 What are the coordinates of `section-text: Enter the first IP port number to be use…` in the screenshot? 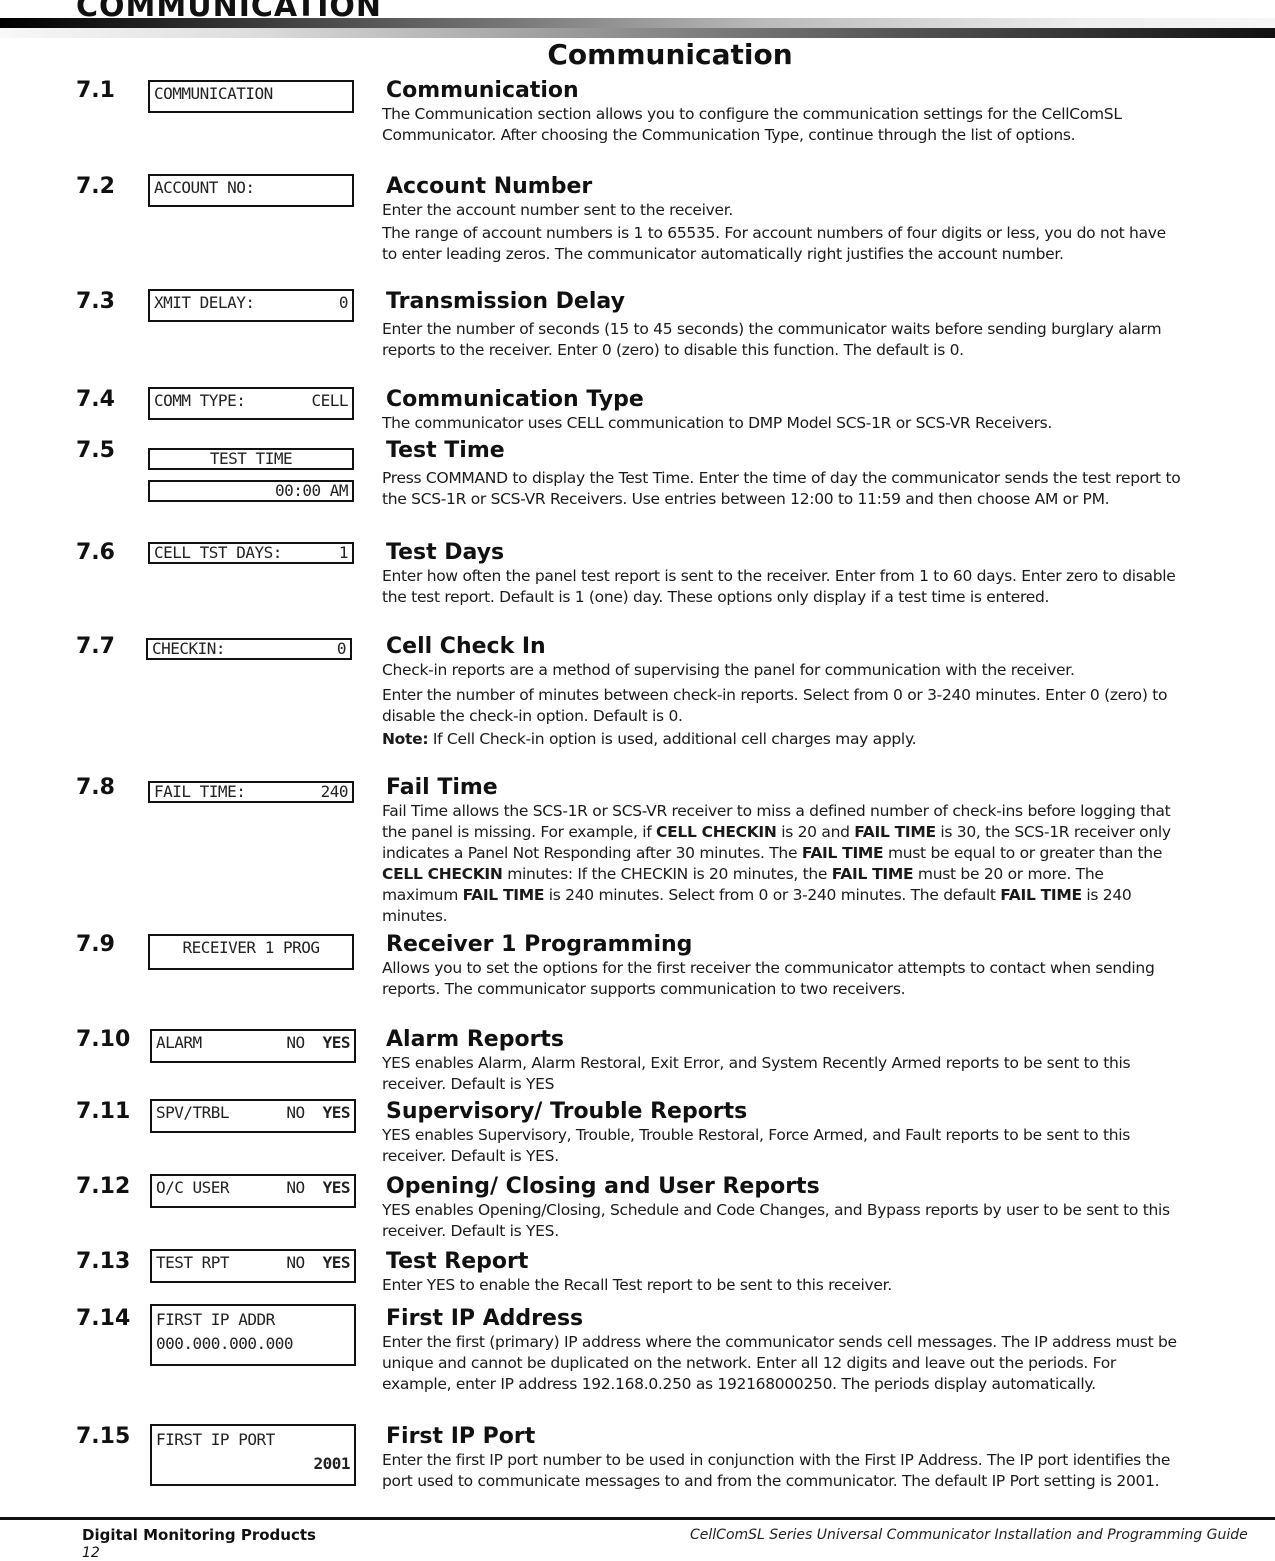 It's located at (776, 1470).